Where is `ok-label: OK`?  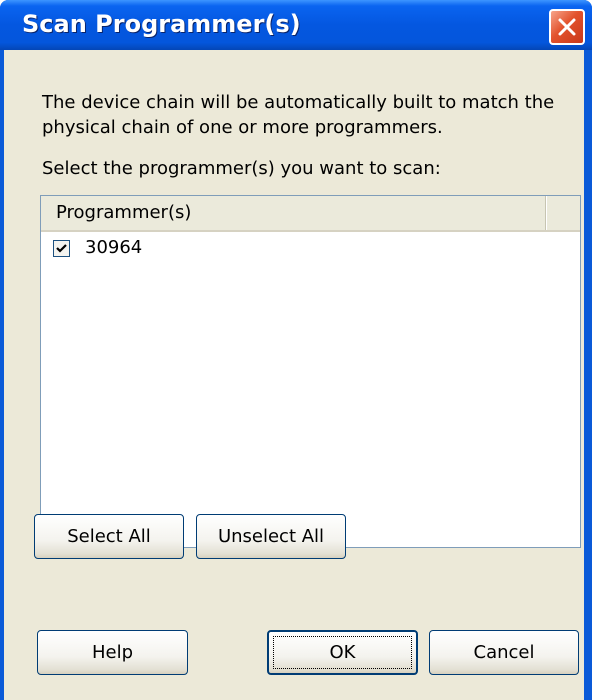 ok-label: OK is located at coordinates (342, 652).